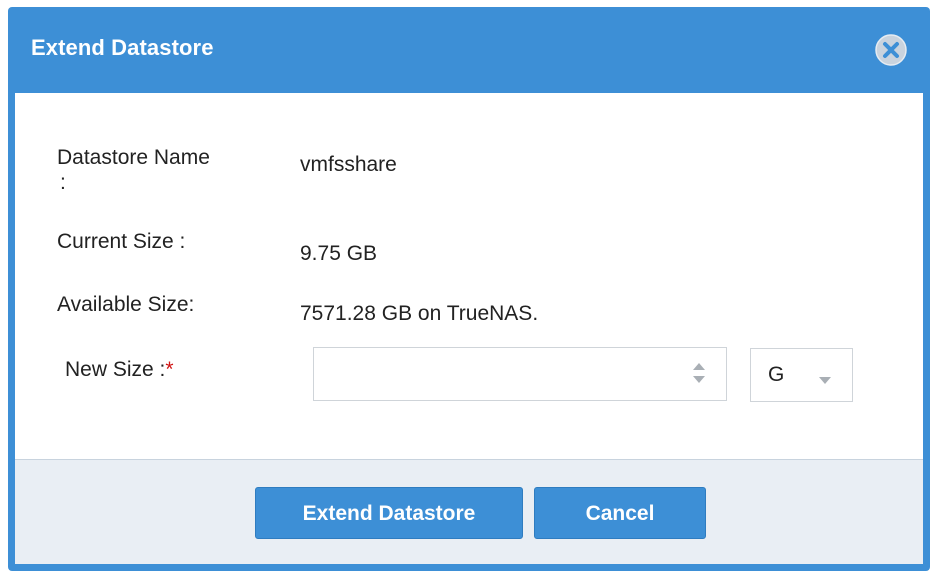  Describe the element at coordinates (389, 513) in the screenshot. I see `extend-datastore-button: Extend Datastore` at that location.